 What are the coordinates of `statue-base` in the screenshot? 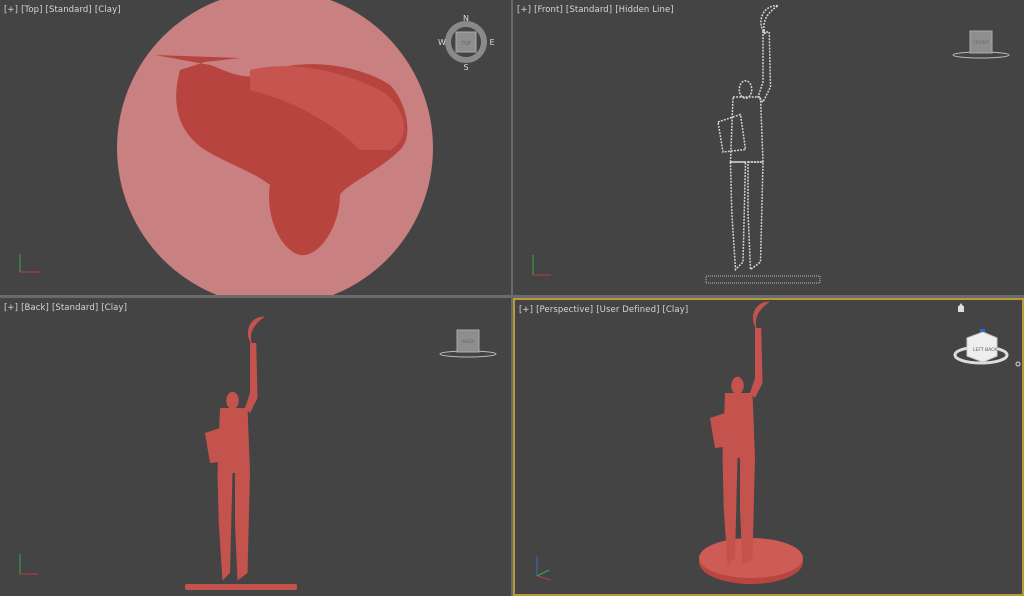 It's located at (241, 587).